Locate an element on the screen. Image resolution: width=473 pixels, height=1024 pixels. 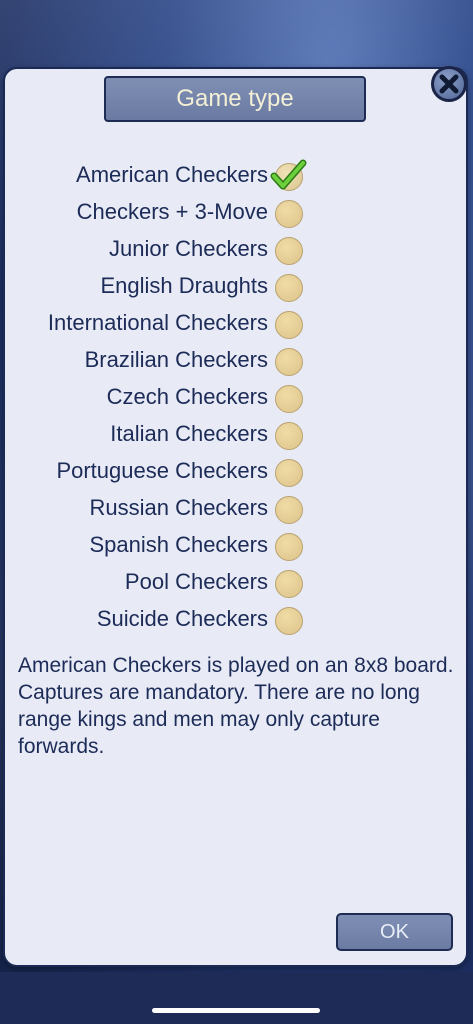
option-czech-checkers: Czech Checkers is located at coordinates (236, 398).